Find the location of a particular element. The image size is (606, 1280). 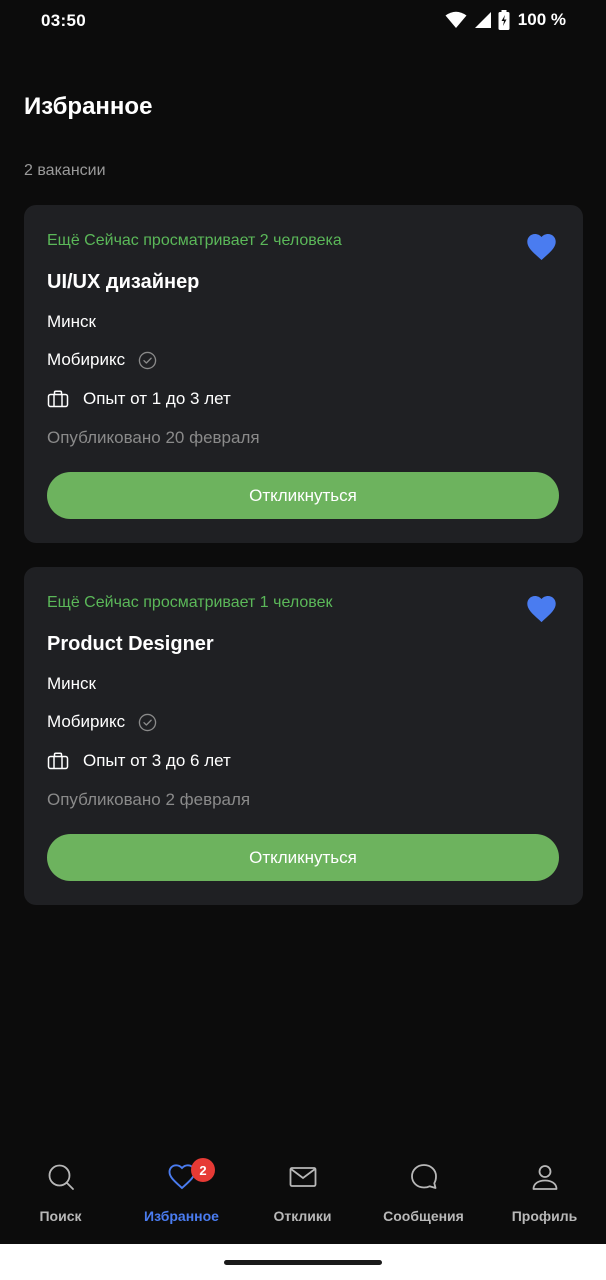

published-date: Опубликовано 20 февраля is located at coordinates (153, 437).